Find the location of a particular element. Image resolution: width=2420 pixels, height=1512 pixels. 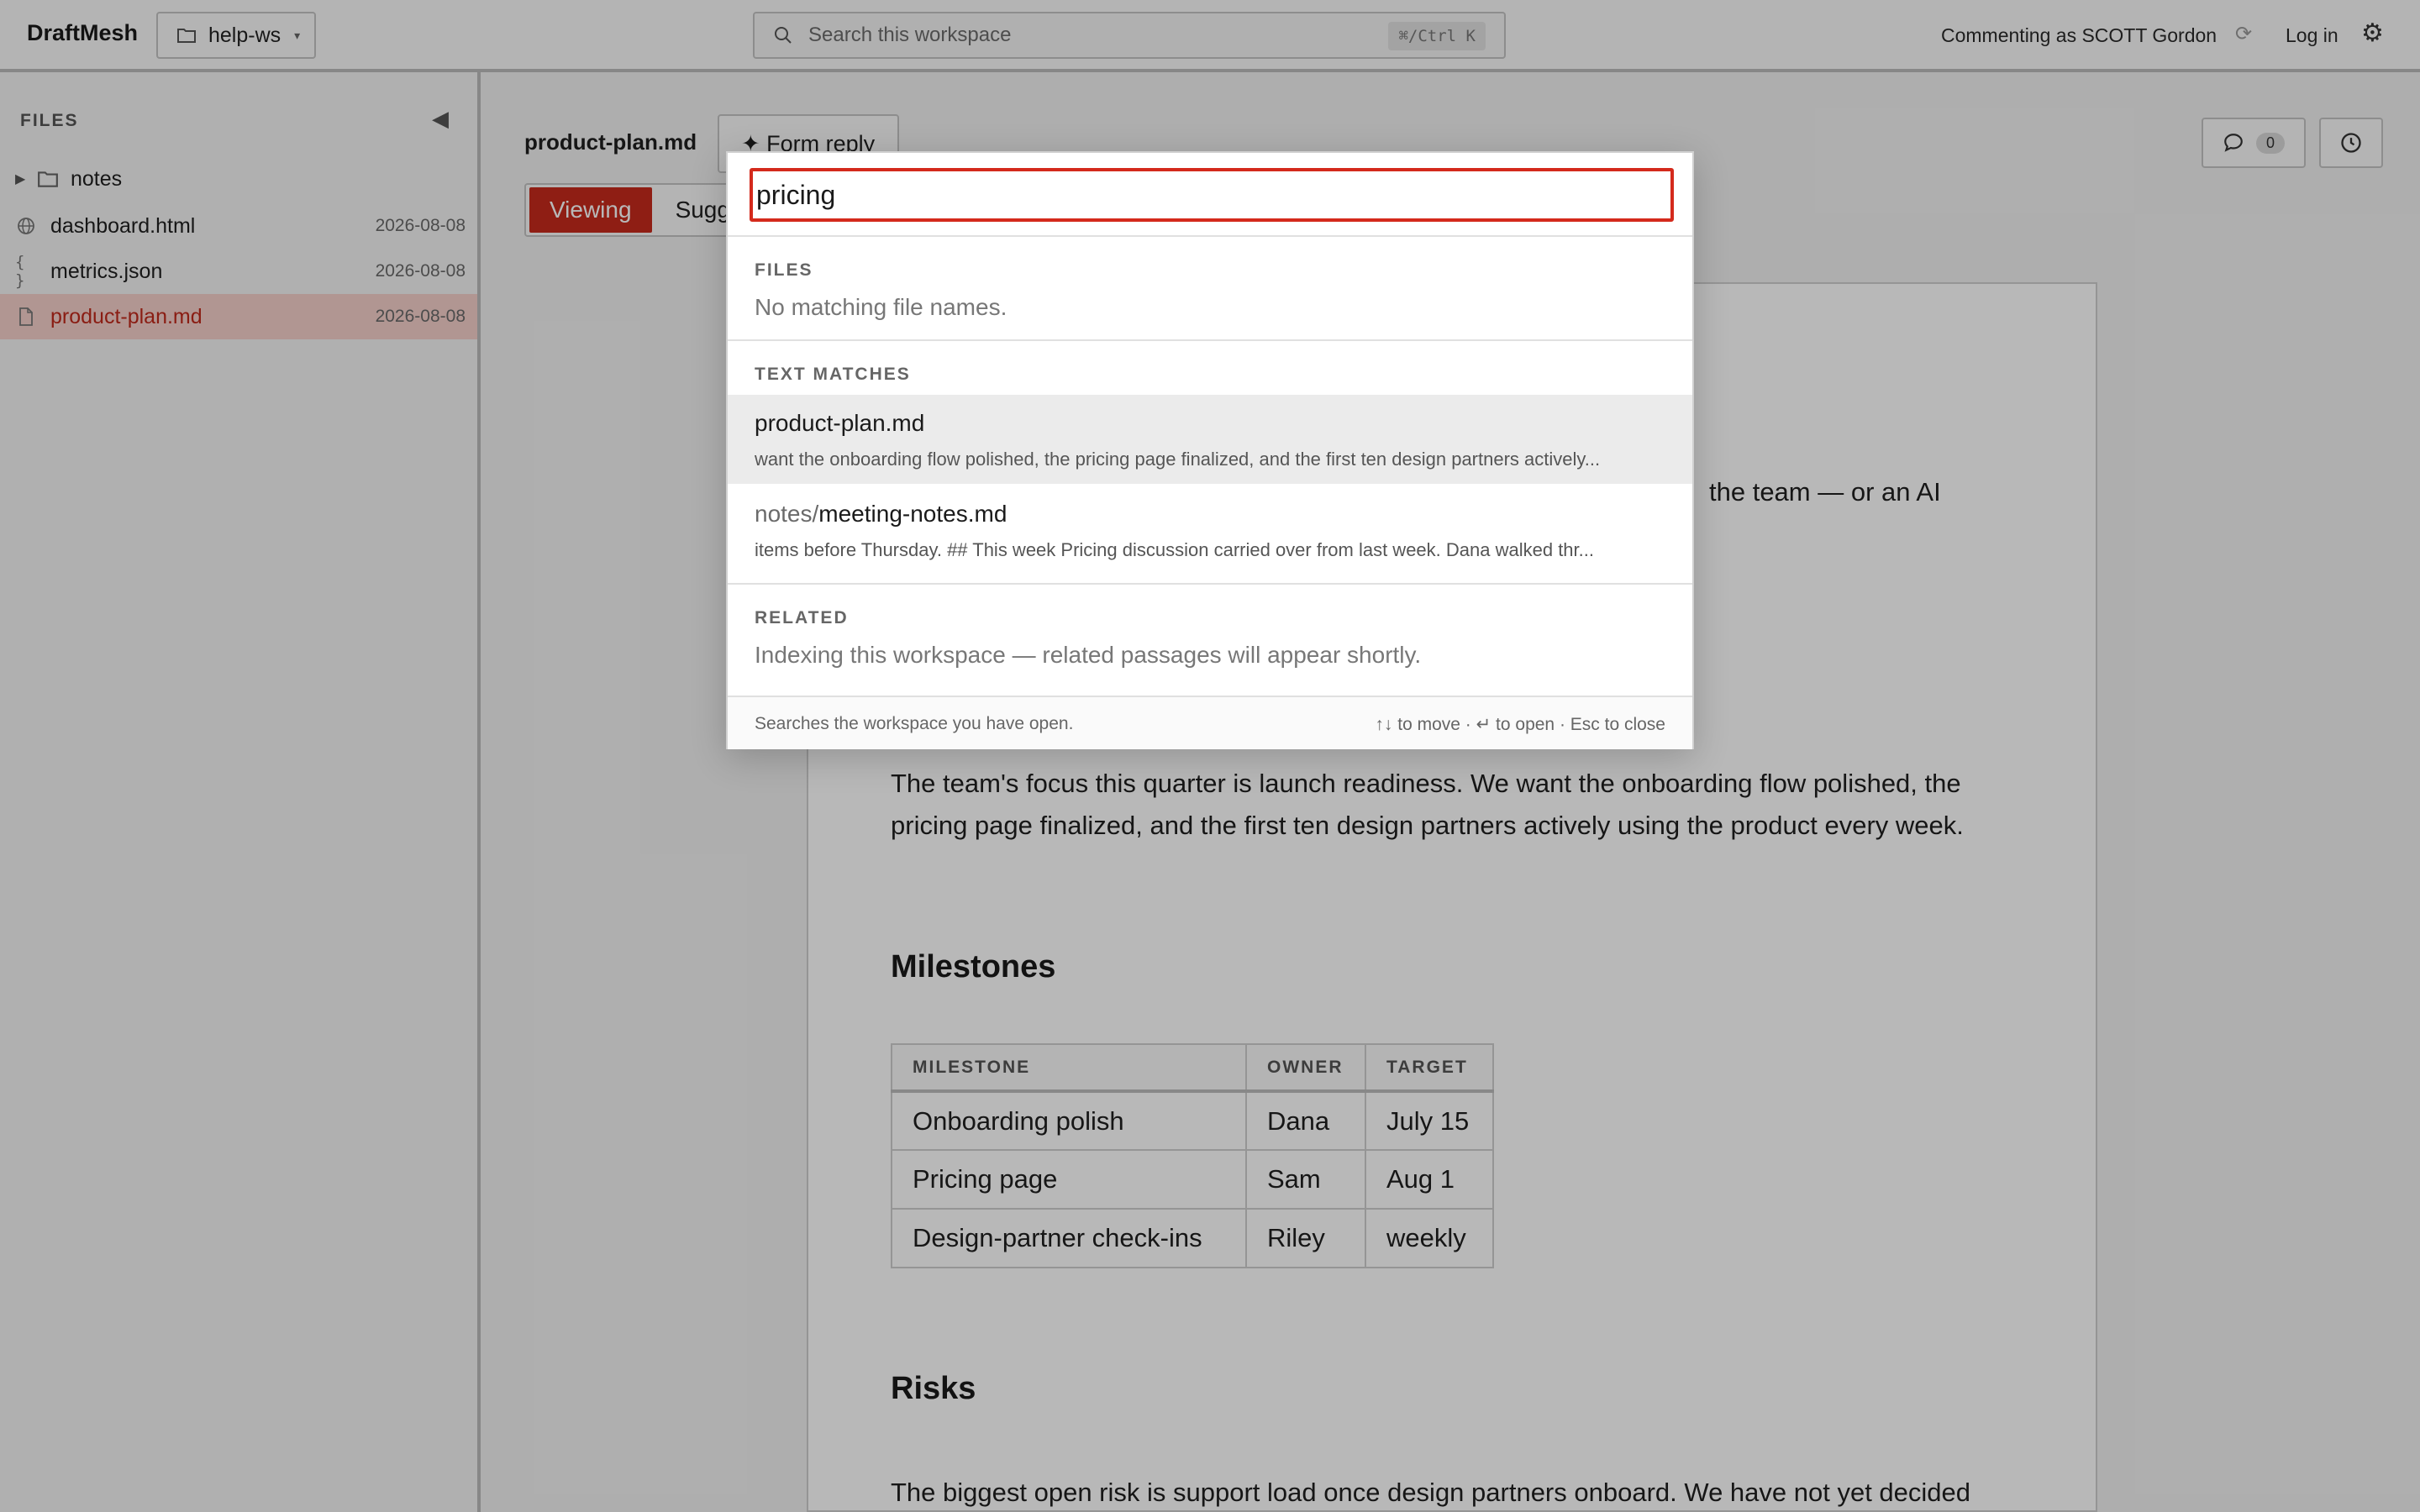

no-file-matches: No matching file names. is located at coordinates (881, 307).